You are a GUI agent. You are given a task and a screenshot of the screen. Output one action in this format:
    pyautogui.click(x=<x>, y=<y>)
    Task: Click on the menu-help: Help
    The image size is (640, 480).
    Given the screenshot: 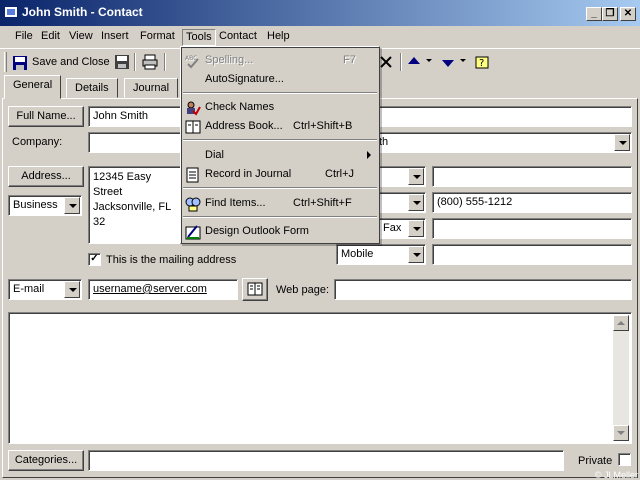 What is the action you would take?
    pyautogui.click(x=278, y=37)
    